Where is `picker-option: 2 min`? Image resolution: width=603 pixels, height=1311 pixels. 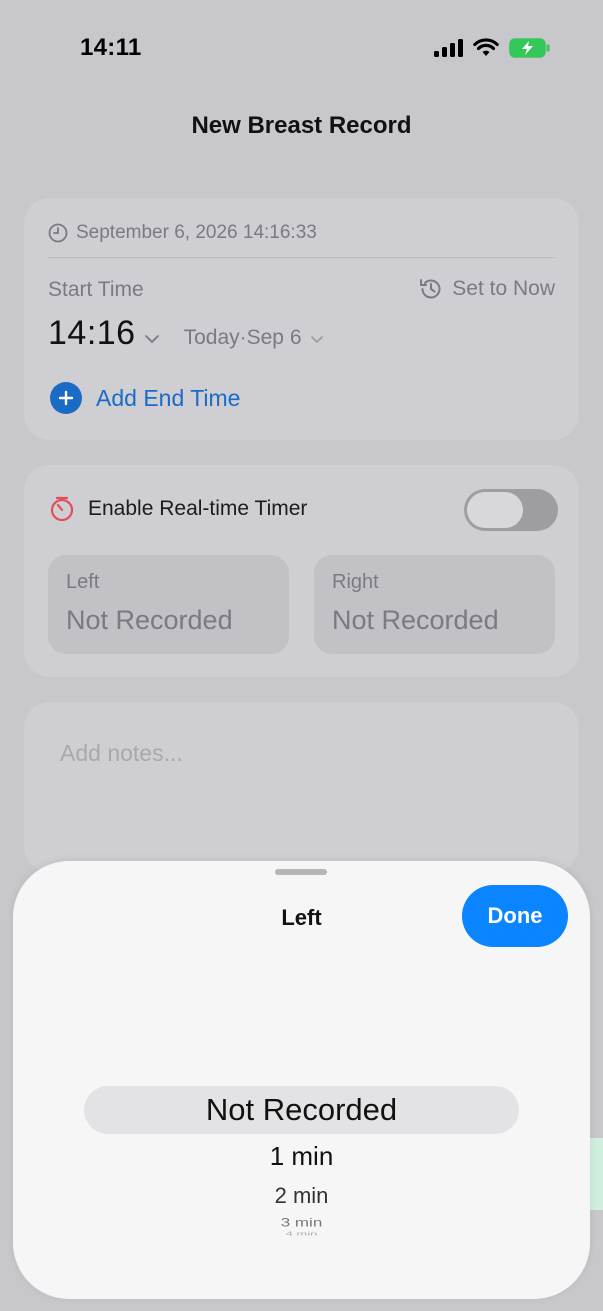
picker-option: 2 min is located at coordinates (301, 1196).